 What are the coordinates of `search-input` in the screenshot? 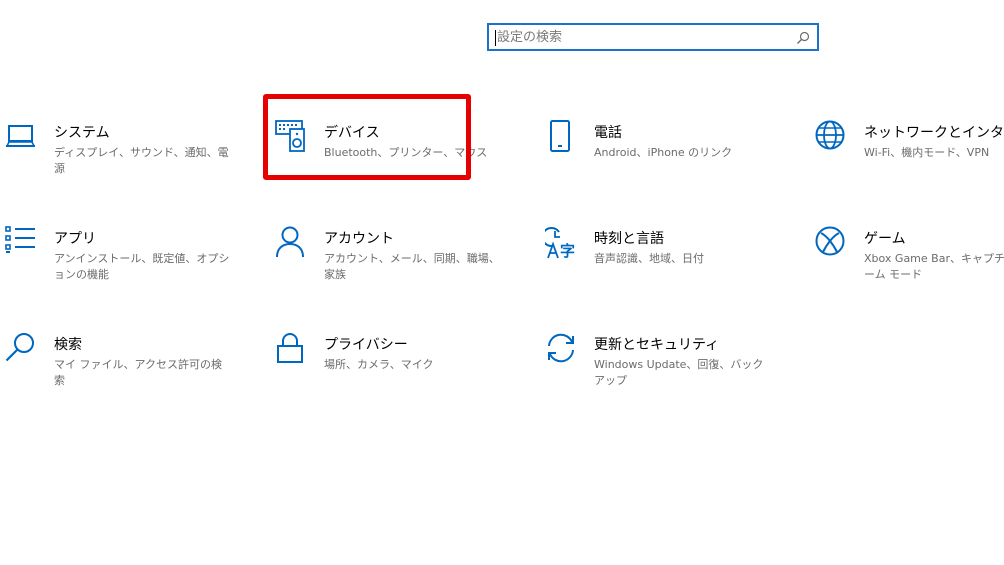 It's located at (642, 37).